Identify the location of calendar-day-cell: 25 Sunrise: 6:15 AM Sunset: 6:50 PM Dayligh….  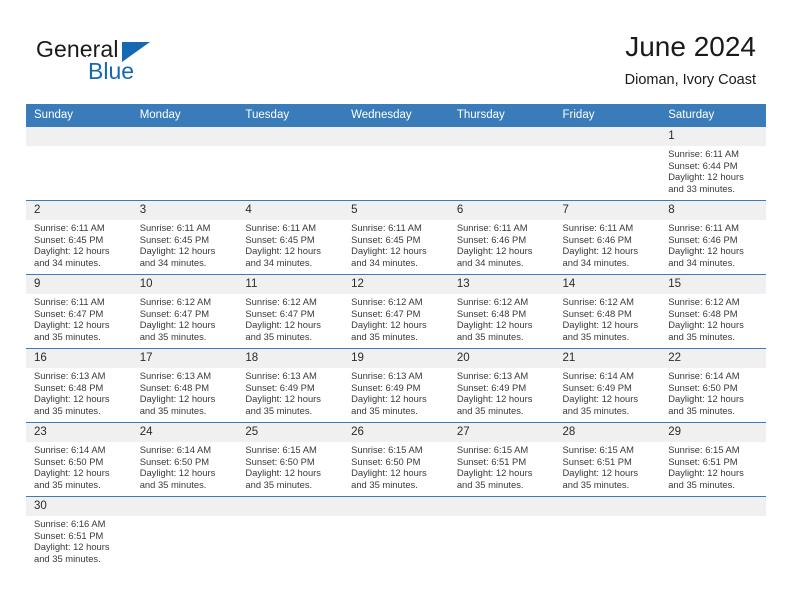
(290, 459).